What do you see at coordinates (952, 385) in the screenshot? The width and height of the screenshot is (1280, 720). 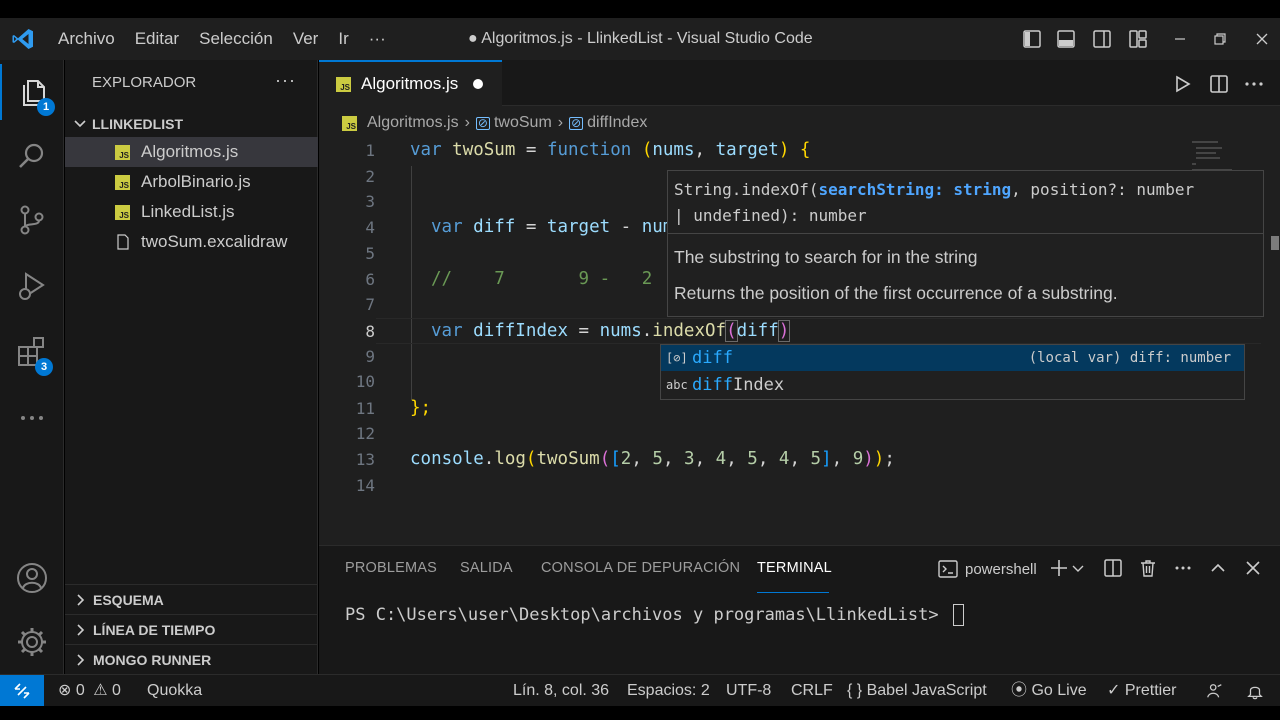 I see `suggestion-item: abc diffIndex` at bounding box center [952, 385].